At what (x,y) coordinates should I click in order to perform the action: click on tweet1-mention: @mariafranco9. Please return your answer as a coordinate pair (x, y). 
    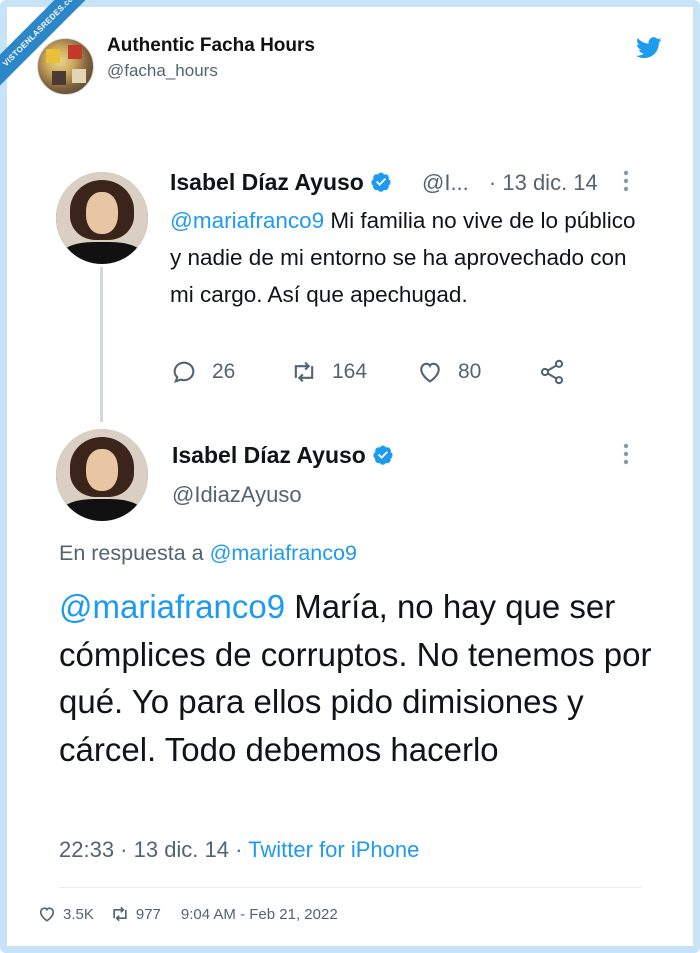
    Looking at the image, I should click on (247, 220).